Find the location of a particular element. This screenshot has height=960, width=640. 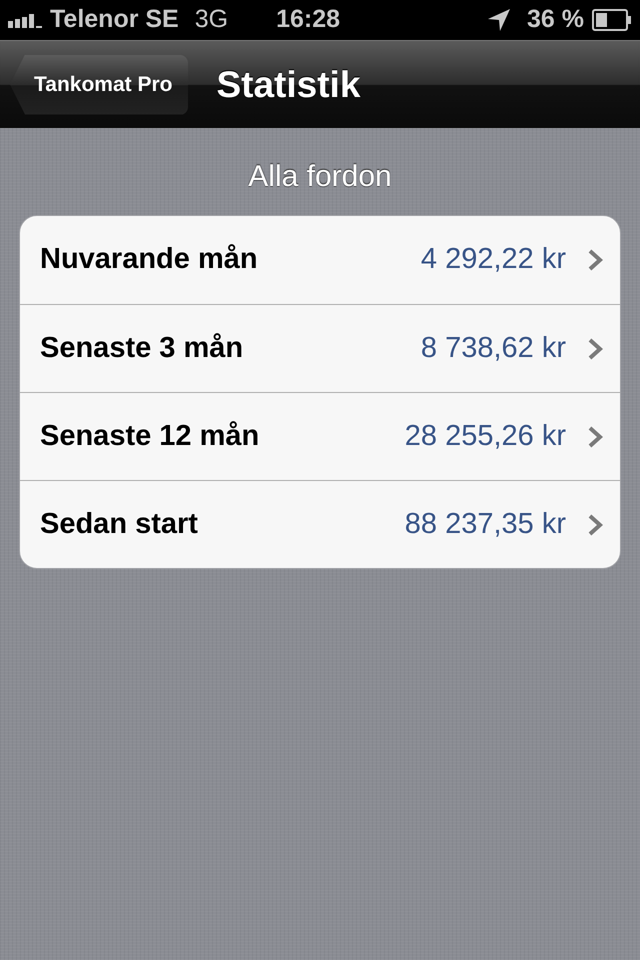

row-value: 88 237,35 kr is located at coordinates (485, 524).